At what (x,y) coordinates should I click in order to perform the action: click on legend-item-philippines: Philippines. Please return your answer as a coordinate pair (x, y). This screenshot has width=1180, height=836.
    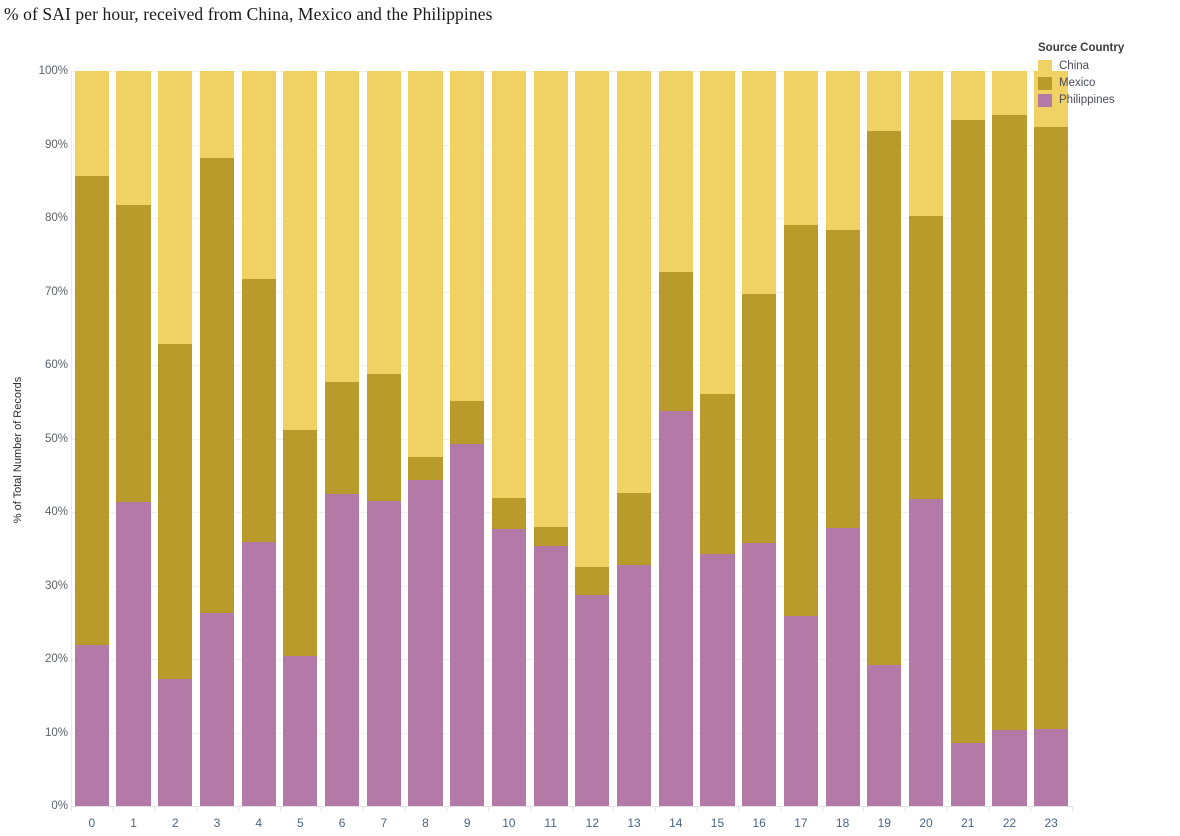
    Looking at the image, I should click on (1108, 100).